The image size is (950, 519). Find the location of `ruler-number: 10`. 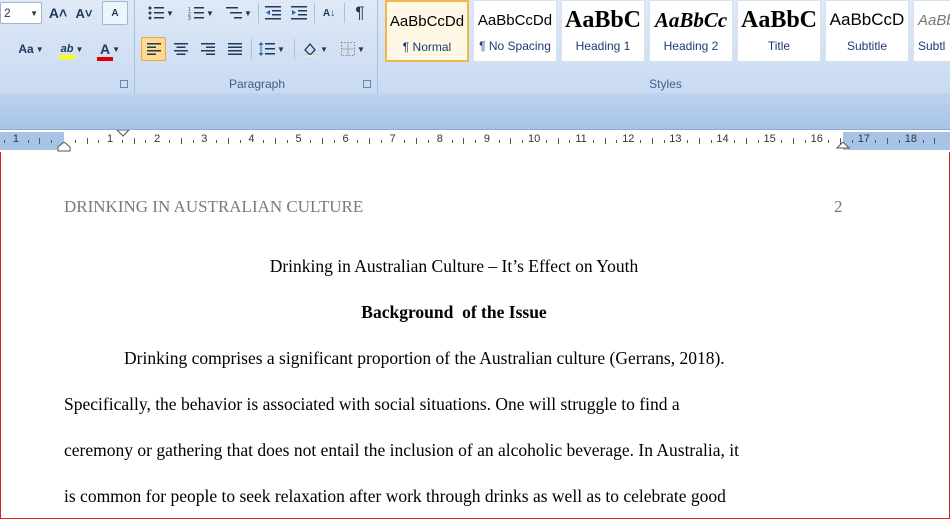

ruler-number: 10 is located at coordinates (534, 139).